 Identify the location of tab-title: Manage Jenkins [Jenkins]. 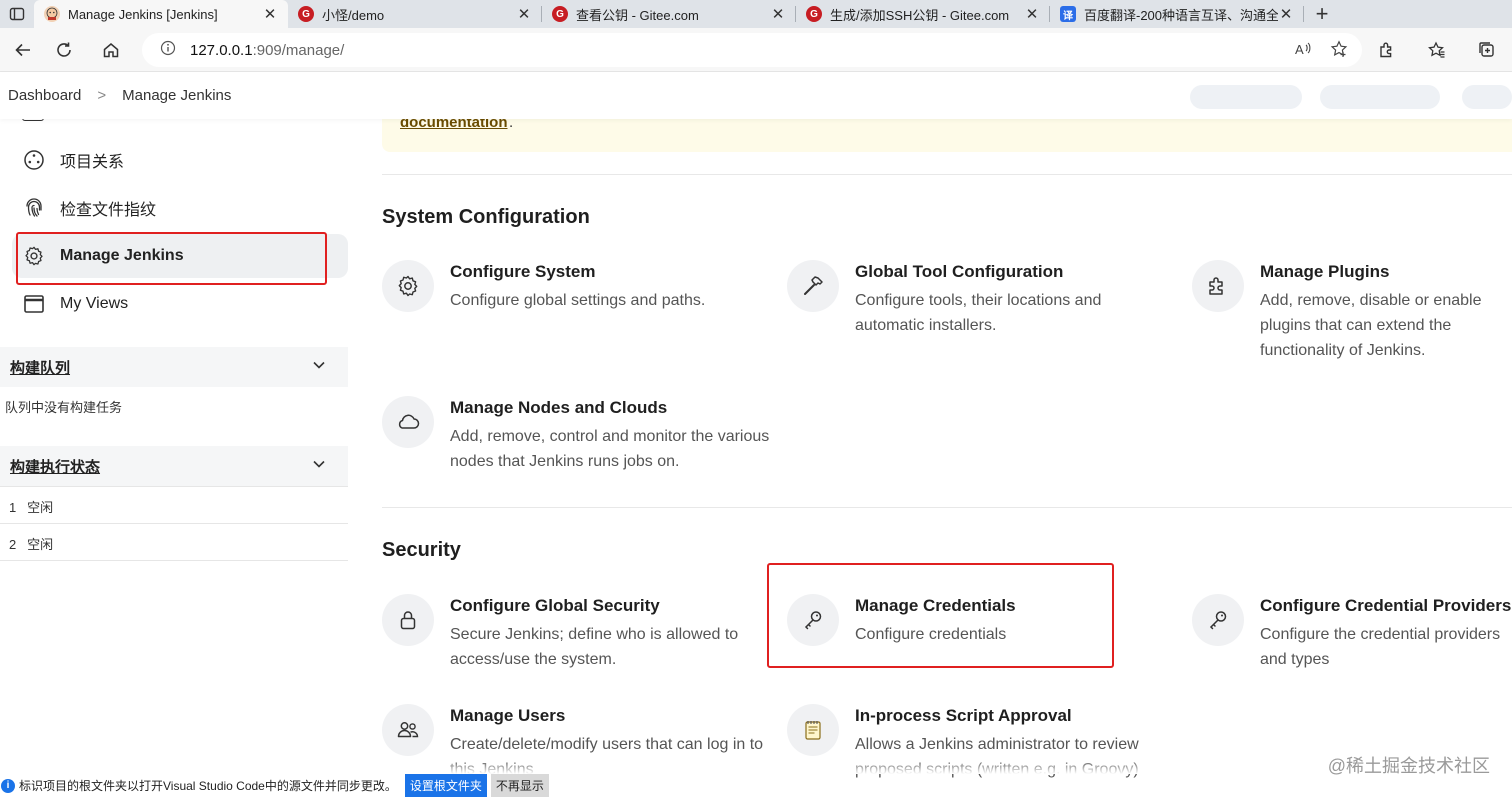
(143, 14).